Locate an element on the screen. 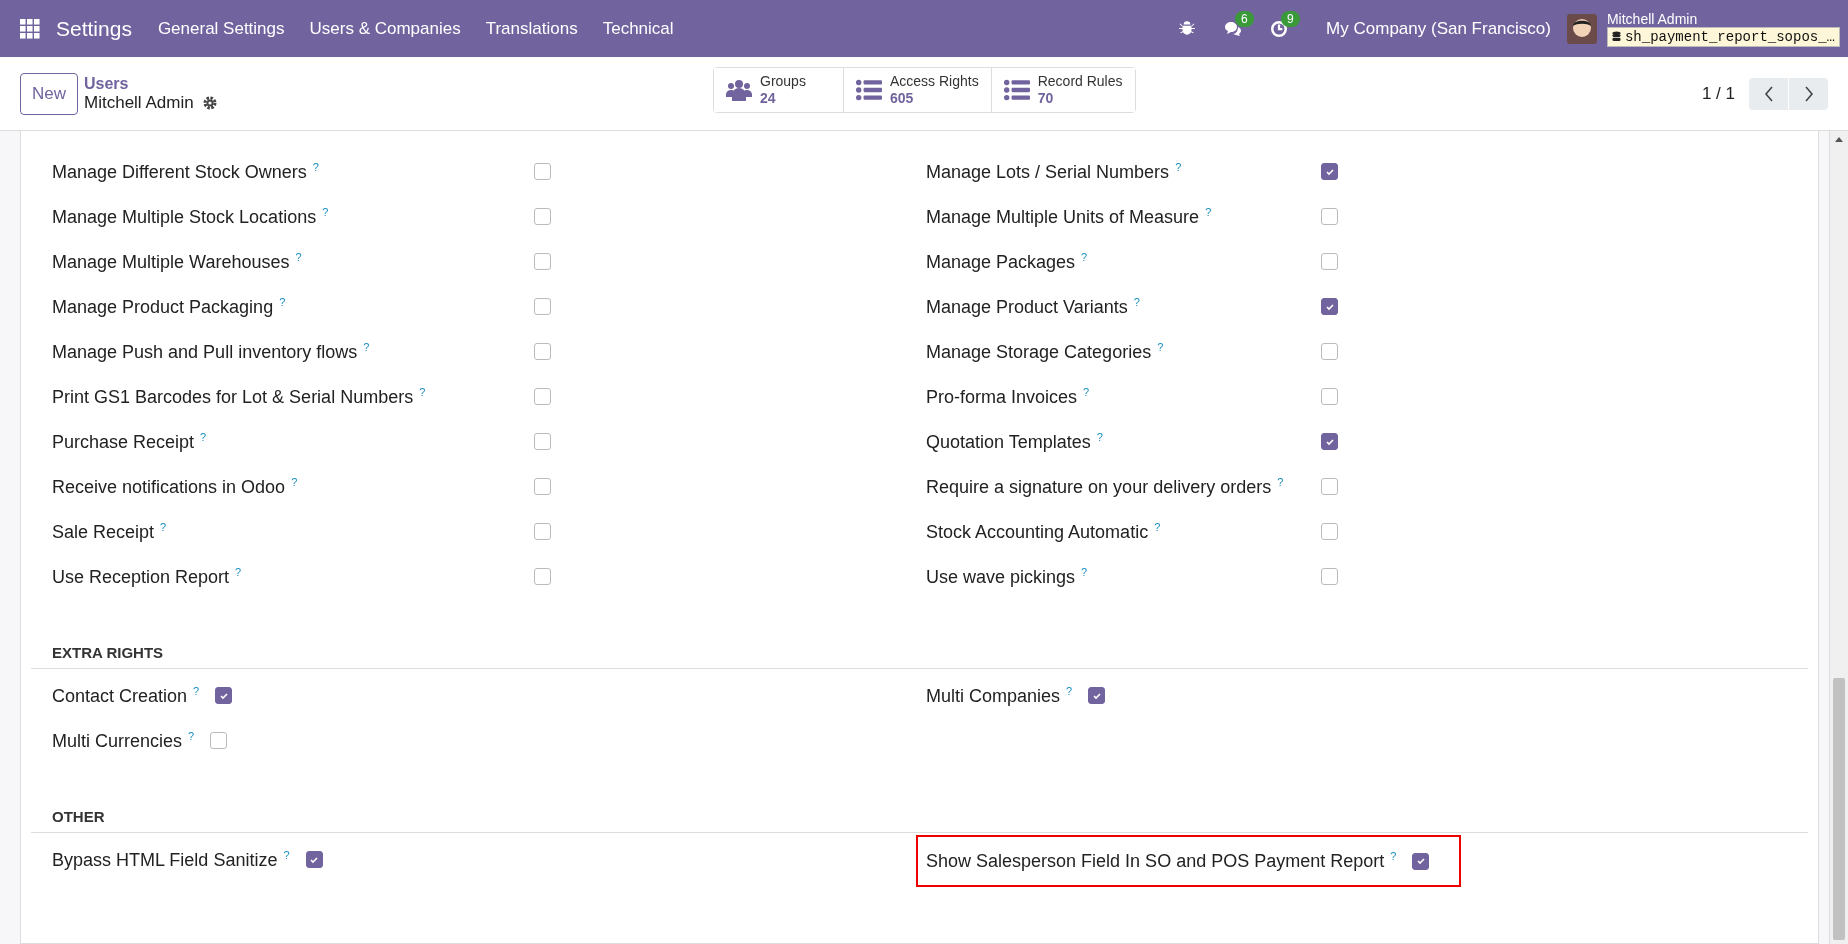  count-badge: 6 is located at coordinates (1244, 18).